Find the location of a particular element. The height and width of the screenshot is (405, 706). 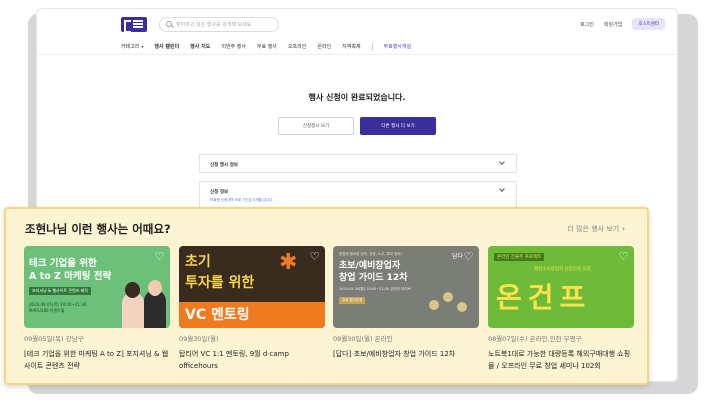

view-more-events-button: 다른 행사 더 보기 is located at coordinates (398, 126).